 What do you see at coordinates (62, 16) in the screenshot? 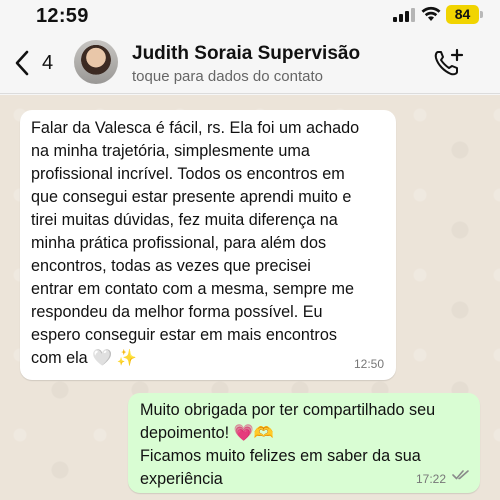
I see `status-time: 12:59` at bounding box center [62, 16].